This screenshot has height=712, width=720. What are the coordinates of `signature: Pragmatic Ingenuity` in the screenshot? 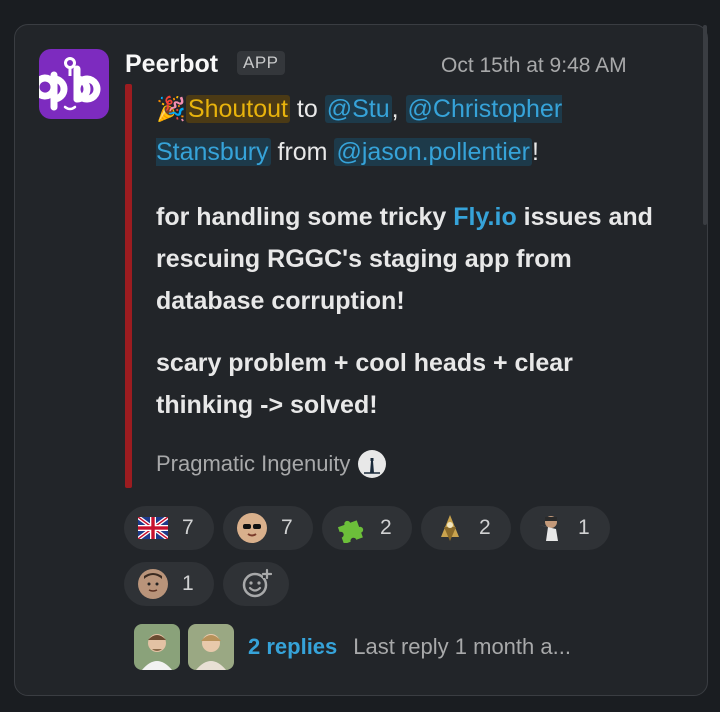 It's located at (271, 464).